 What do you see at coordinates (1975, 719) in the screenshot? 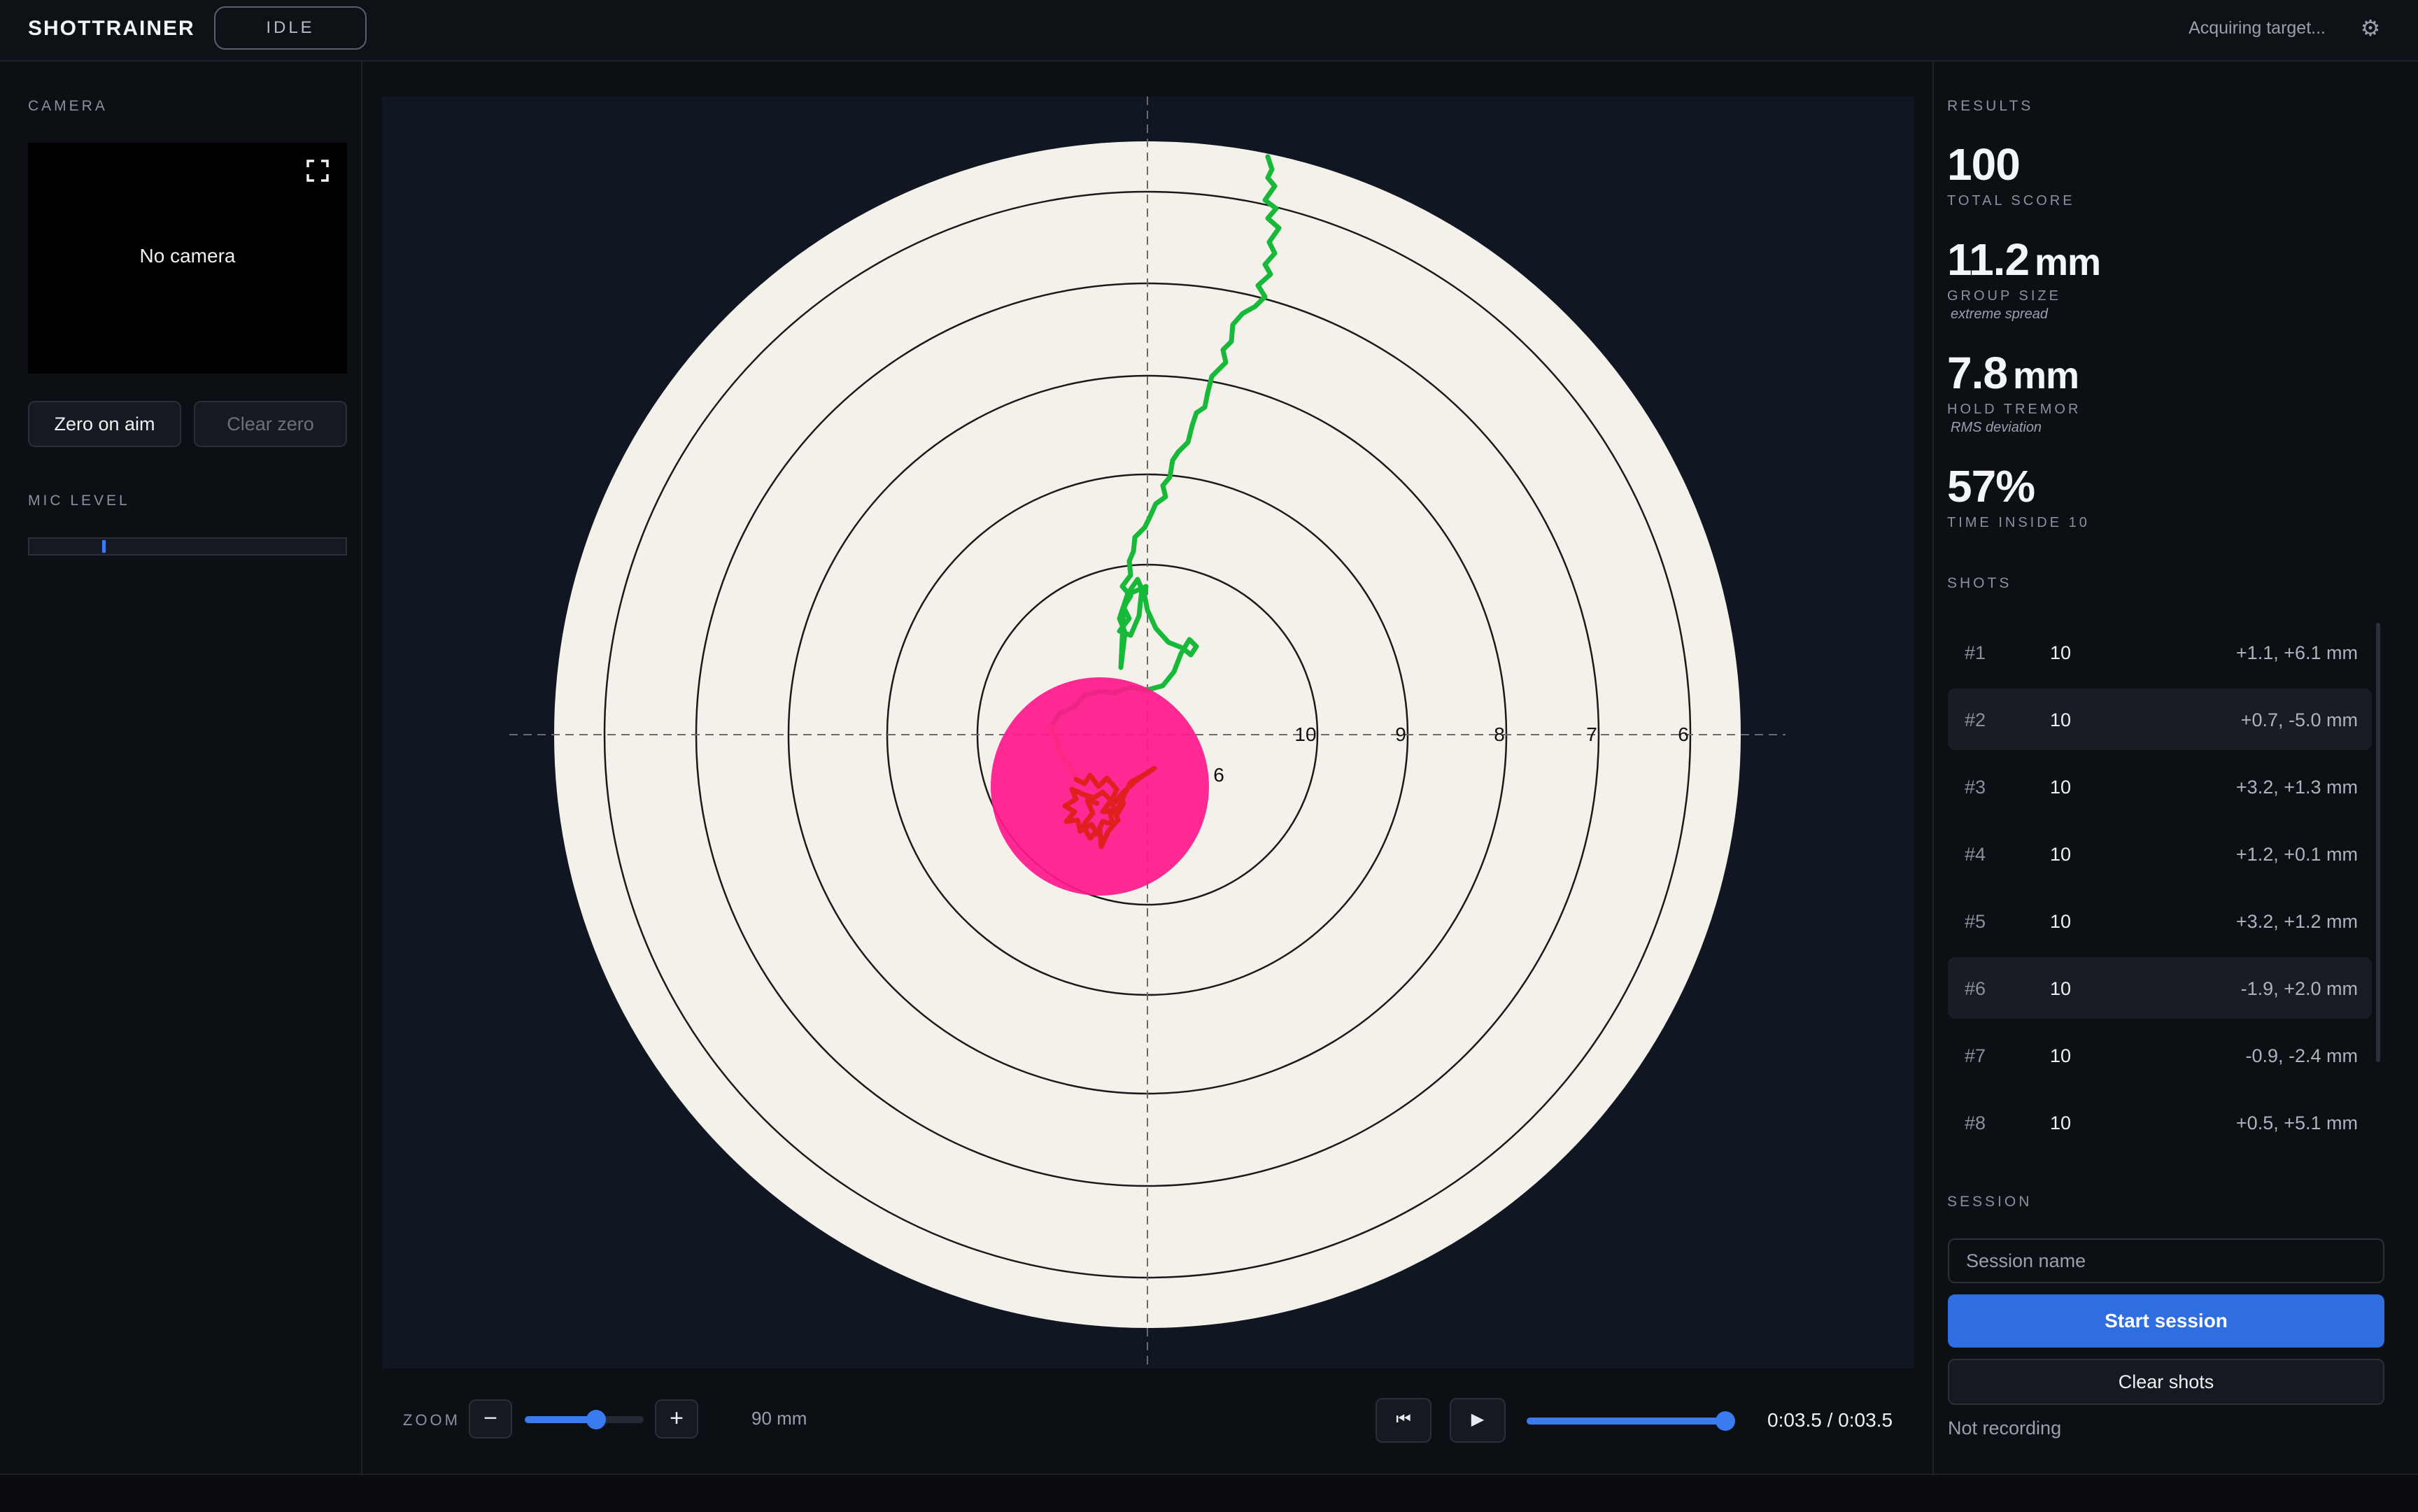
I see `shot-number: #2` at bounding box center [1975, 719].